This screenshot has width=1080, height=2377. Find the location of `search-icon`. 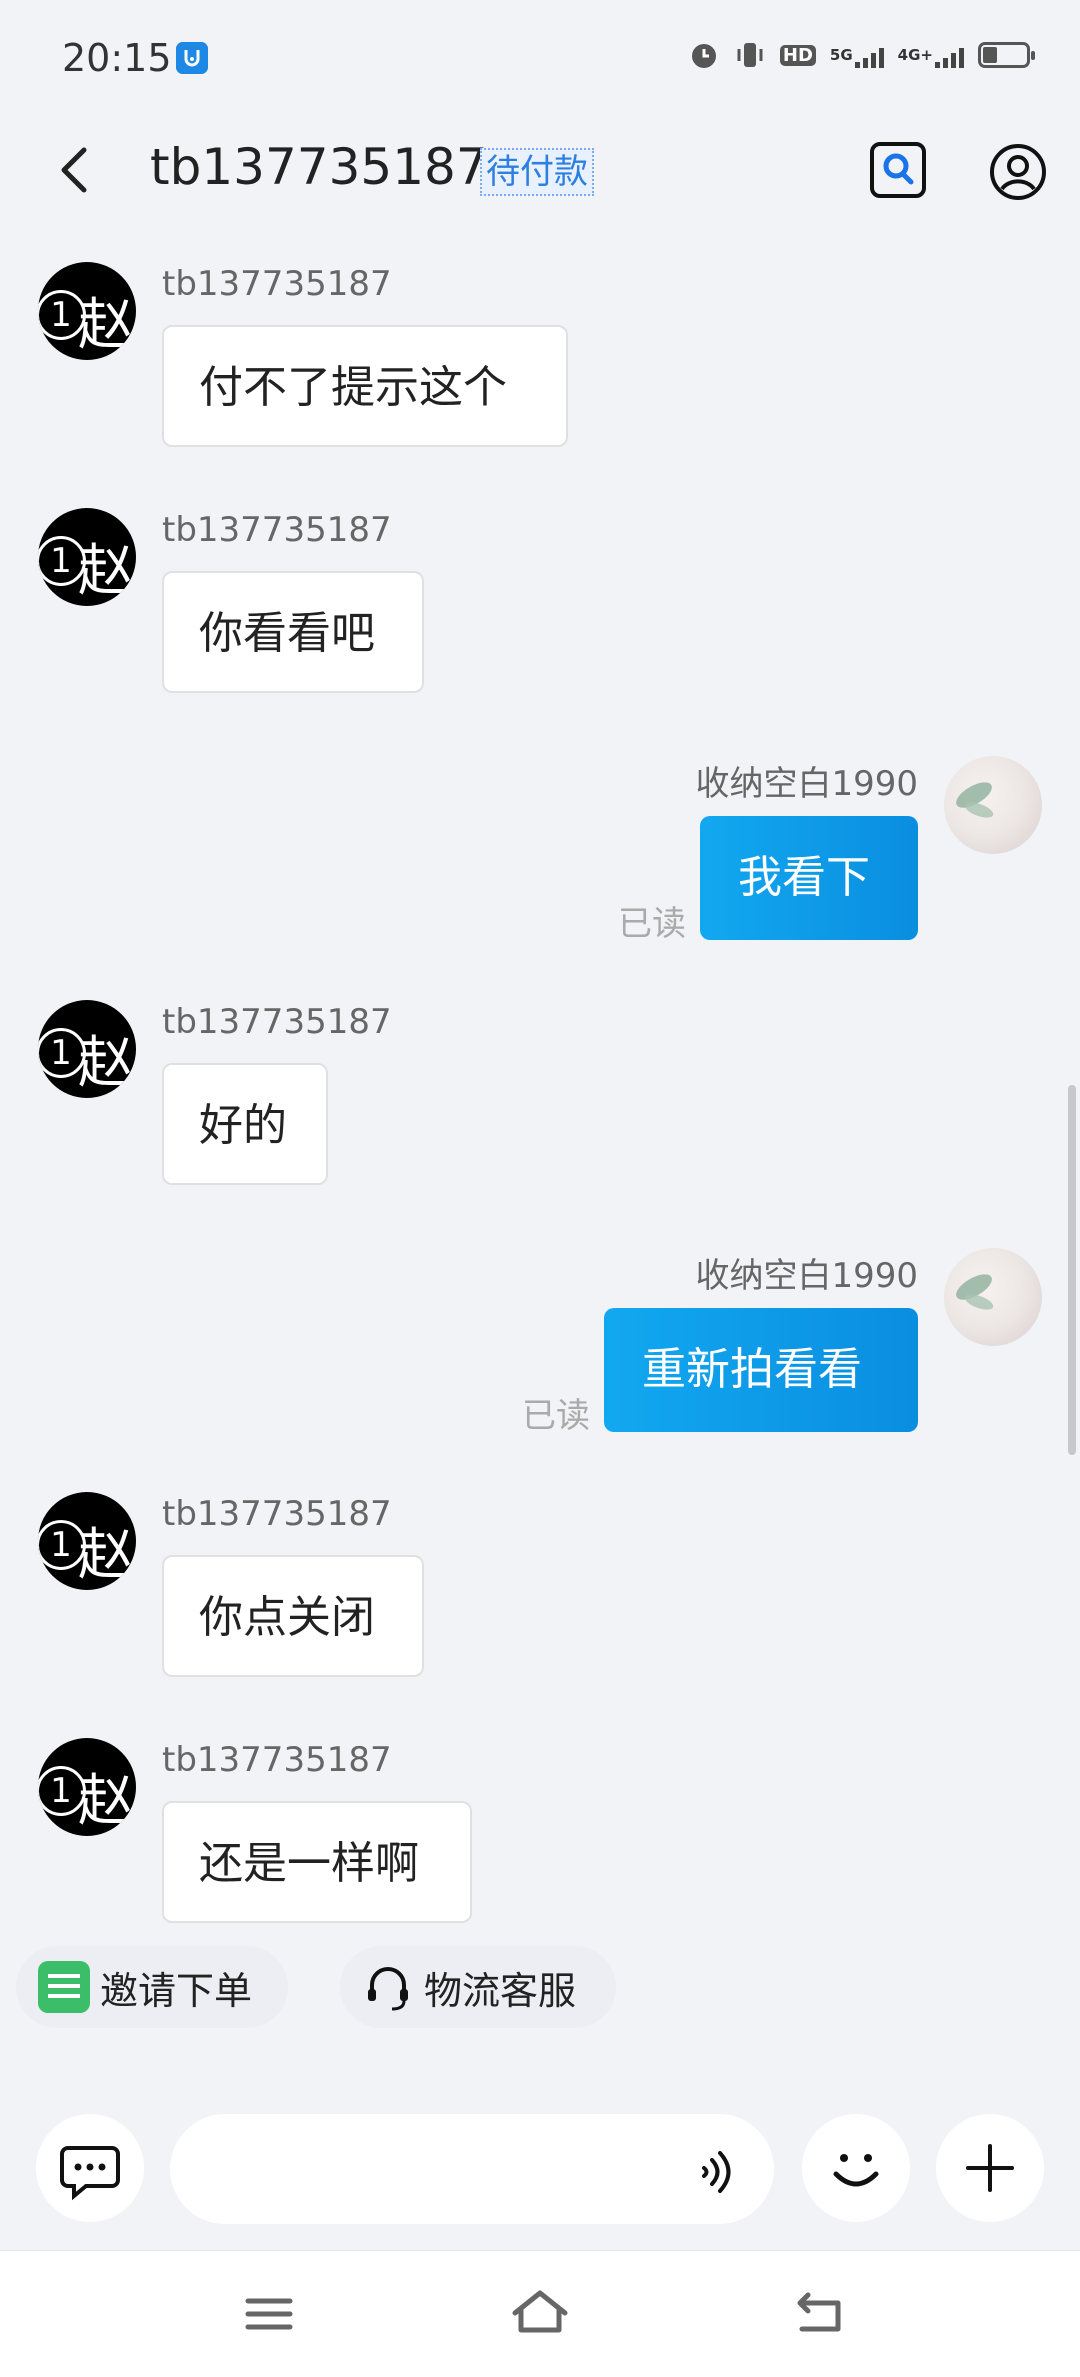

search-icon is located at coordinates (898, 169).